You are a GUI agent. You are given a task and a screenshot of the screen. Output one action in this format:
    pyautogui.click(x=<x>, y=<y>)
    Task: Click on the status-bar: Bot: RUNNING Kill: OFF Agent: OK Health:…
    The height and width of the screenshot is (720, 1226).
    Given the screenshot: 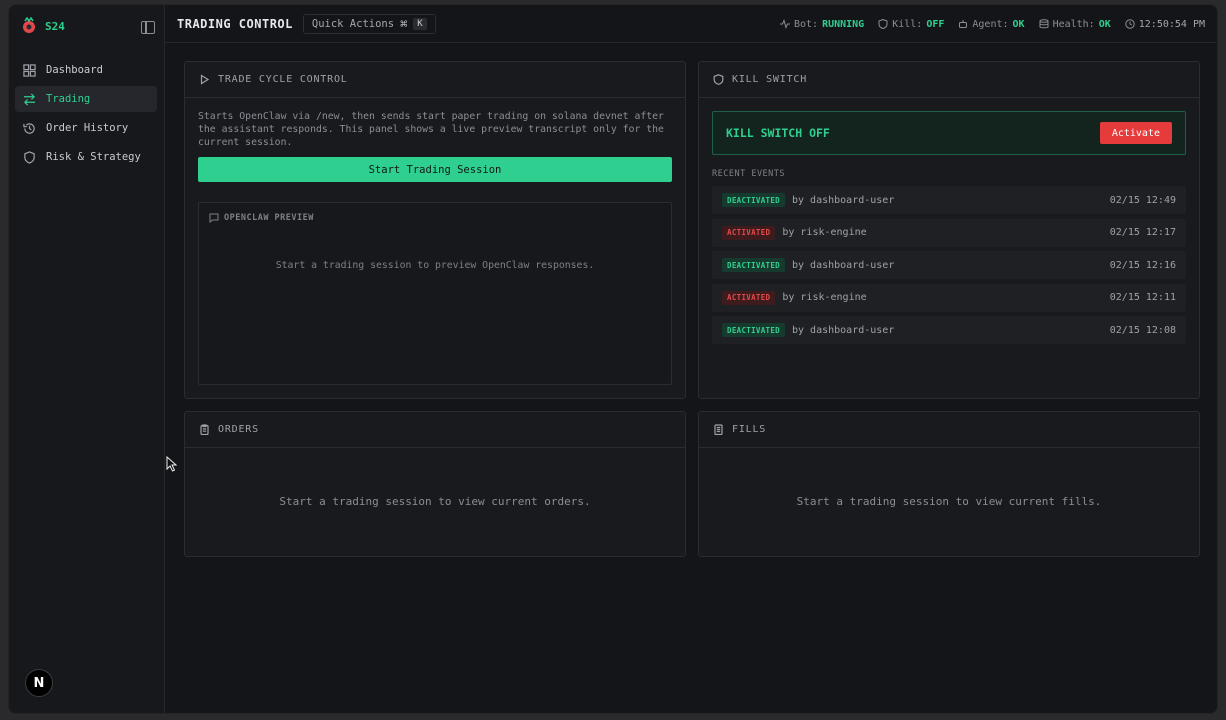 What is the action you would take?
    pyautogui.click(x=992, y=24)
    